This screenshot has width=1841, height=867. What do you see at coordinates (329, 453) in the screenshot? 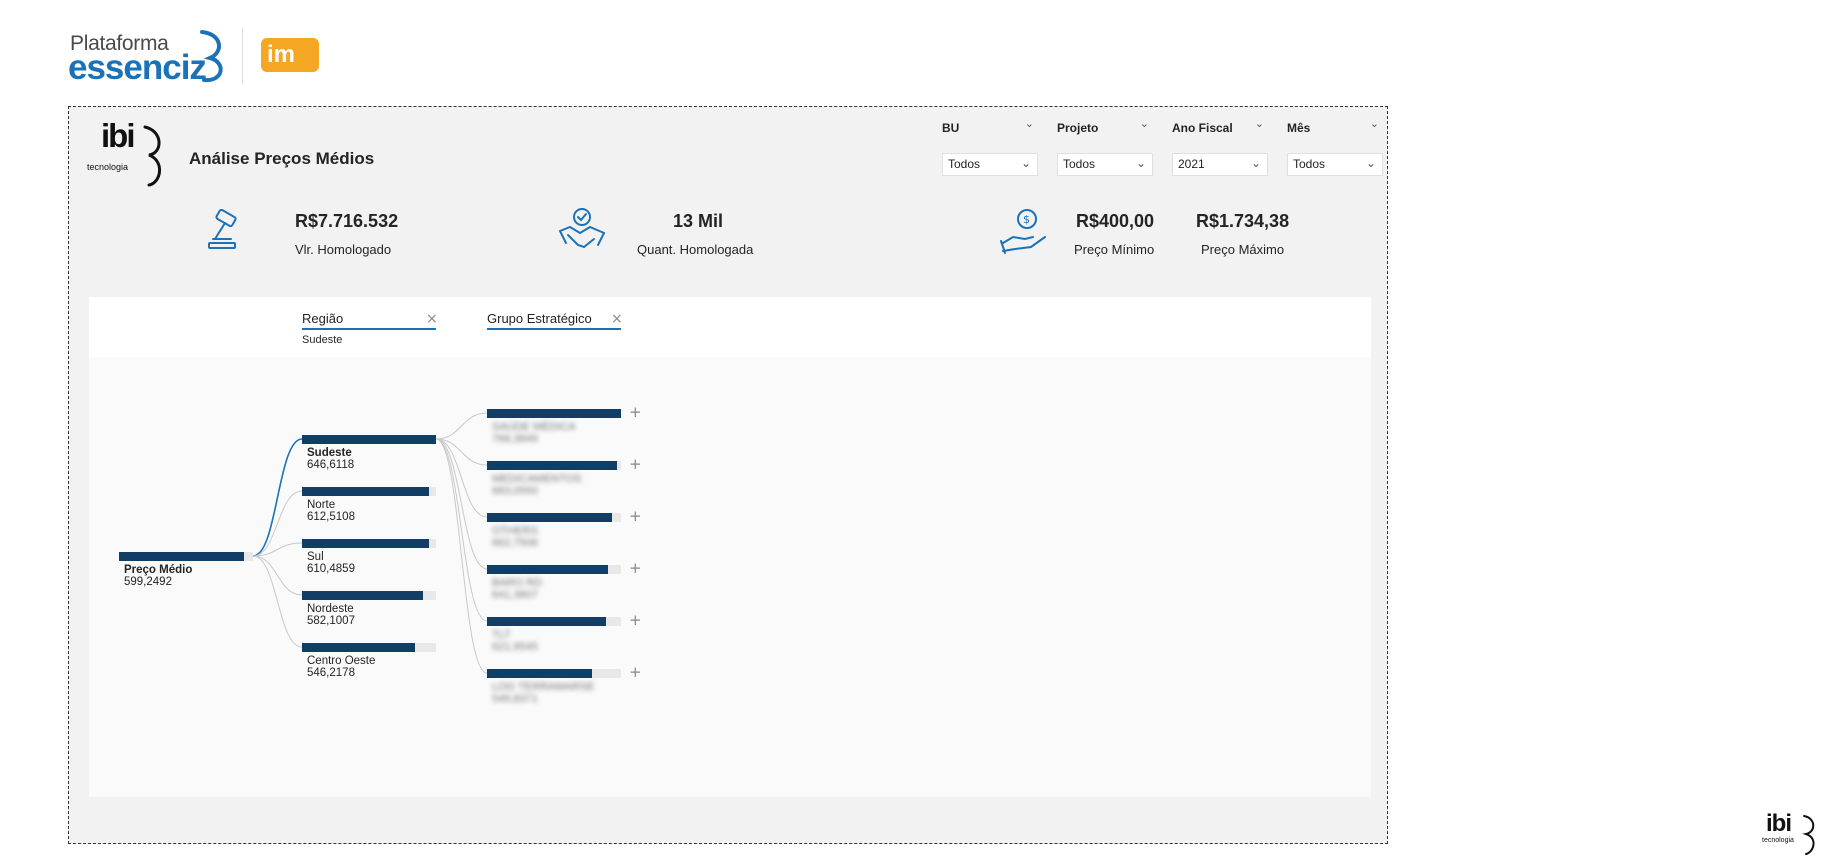
I see `region-name: Sudeste` at bounding box center [329, 453].